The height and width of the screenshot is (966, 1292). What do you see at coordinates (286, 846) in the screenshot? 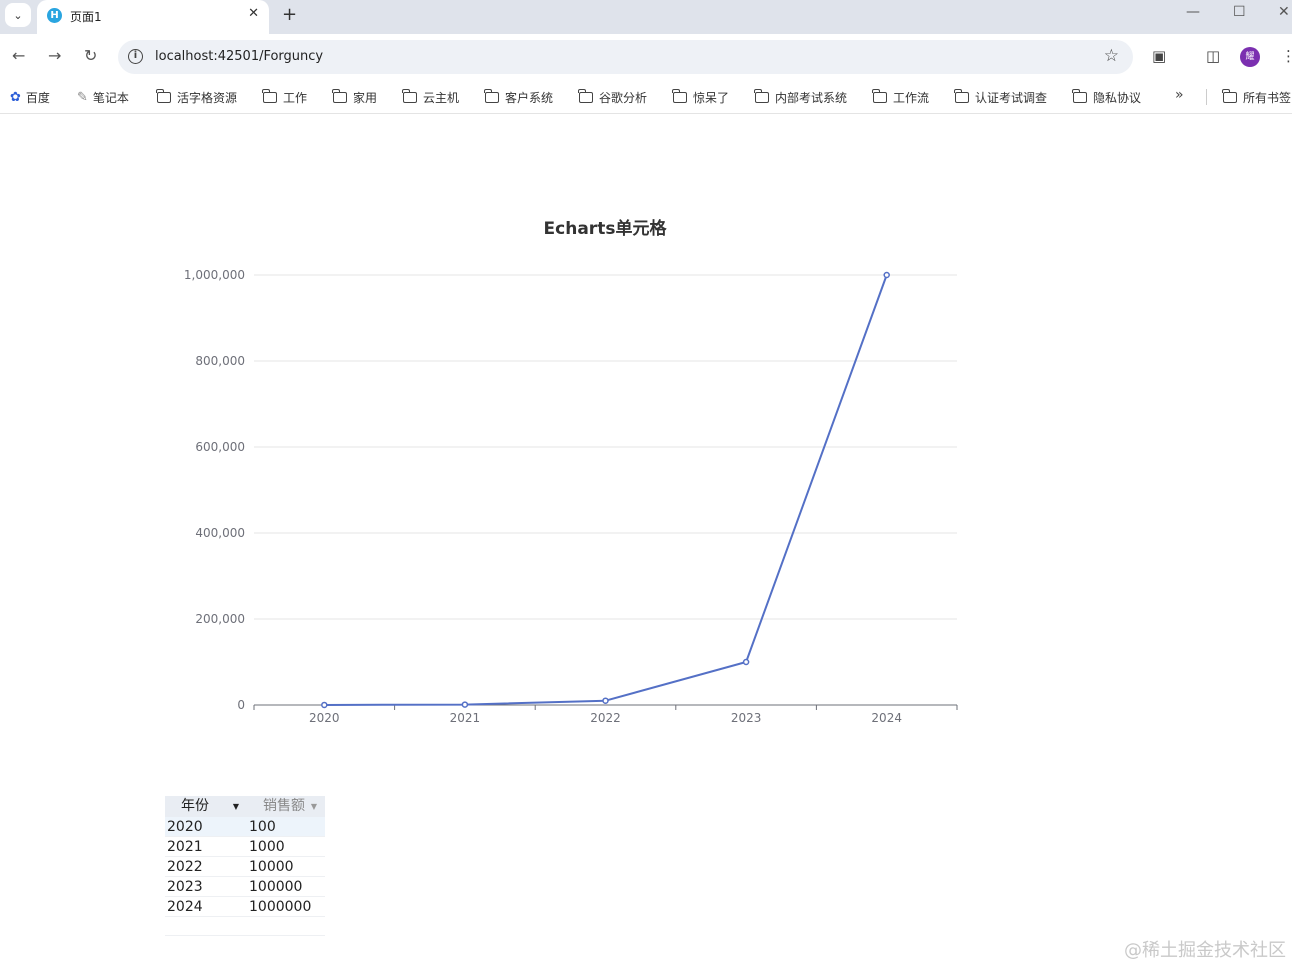
I see `table-cell: 1000` at bounding box center [286, 846].